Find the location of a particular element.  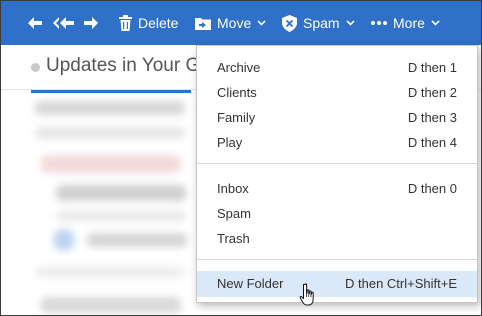

delete-label: Delete is located at coordinates (158, 23).